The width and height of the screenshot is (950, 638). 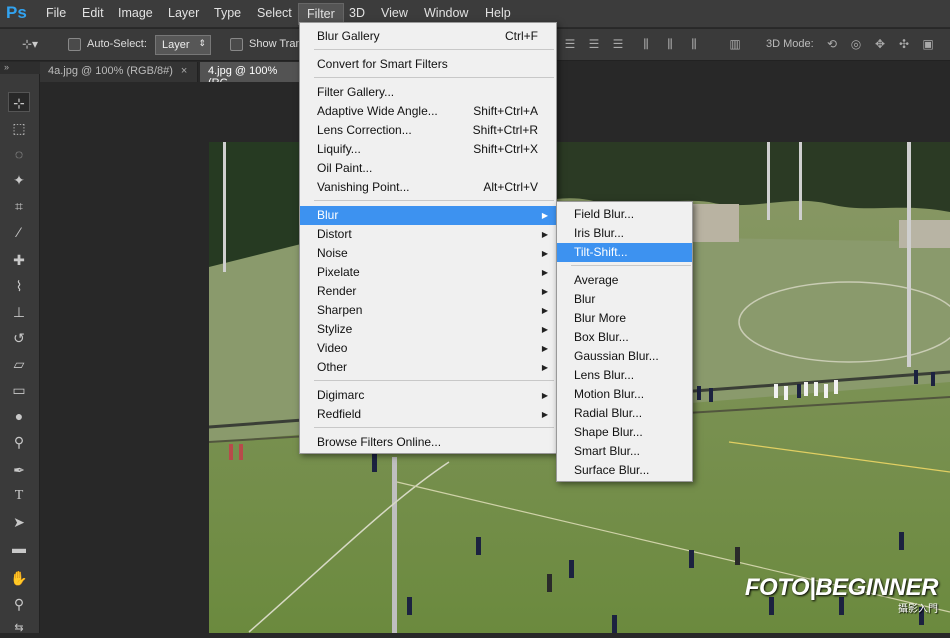 I want to click on distribute-hcenter-icon: ⫼, so click(x=670, y=44).